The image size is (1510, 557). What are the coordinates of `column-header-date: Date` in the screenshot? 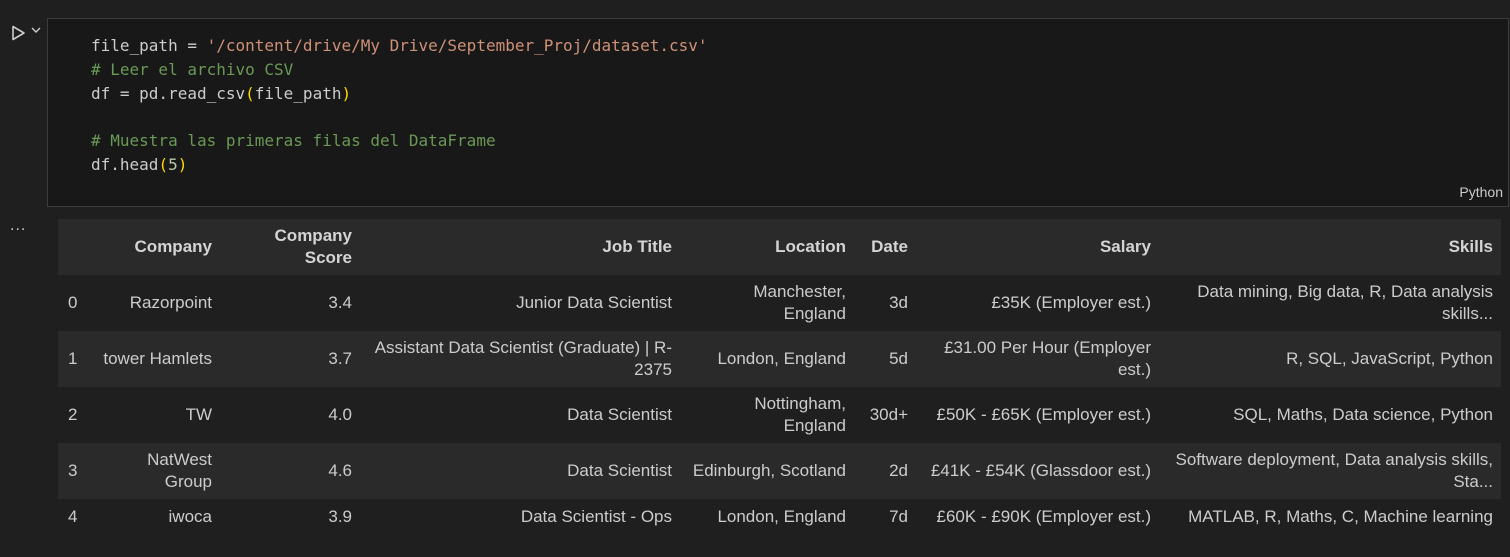 It's located at (885, 247).